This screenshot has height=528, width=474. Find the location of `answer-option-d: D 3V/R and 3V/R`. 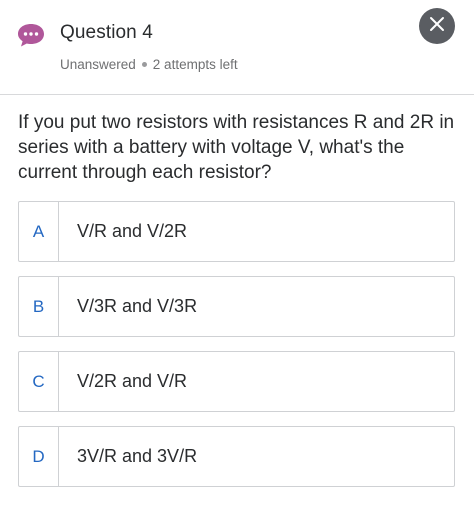

answer-option-d: D 3V/R and 3V/R is located at coordinates (236, 456).